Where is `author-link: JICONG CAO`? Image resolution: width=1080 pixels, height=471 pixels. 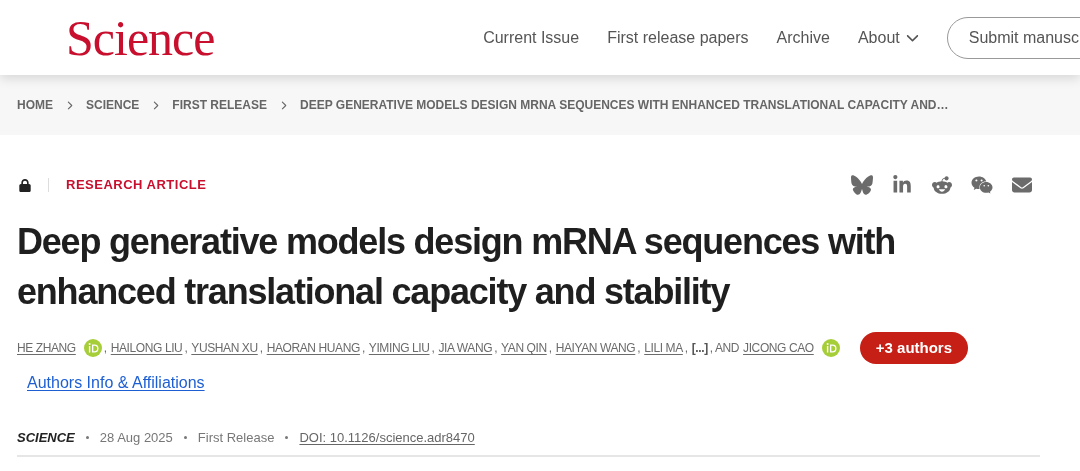 author-link: JICONG CAO is located at coordinates (778, 348).